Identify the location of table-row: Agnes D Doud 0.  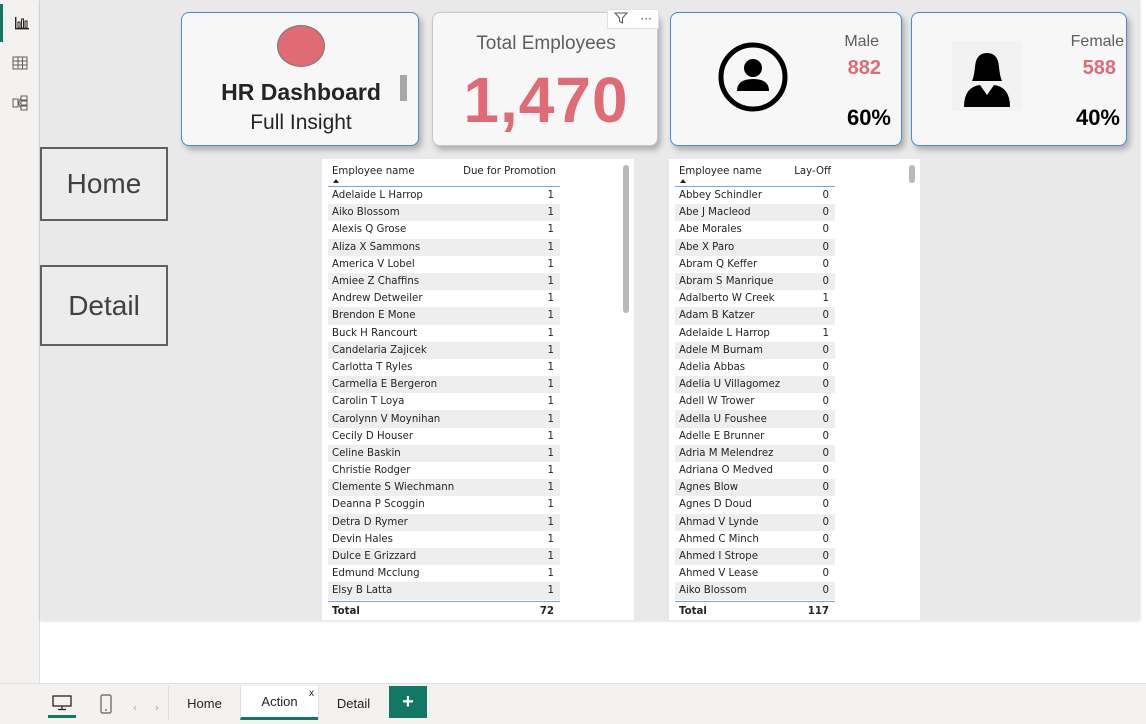
(755, 505).